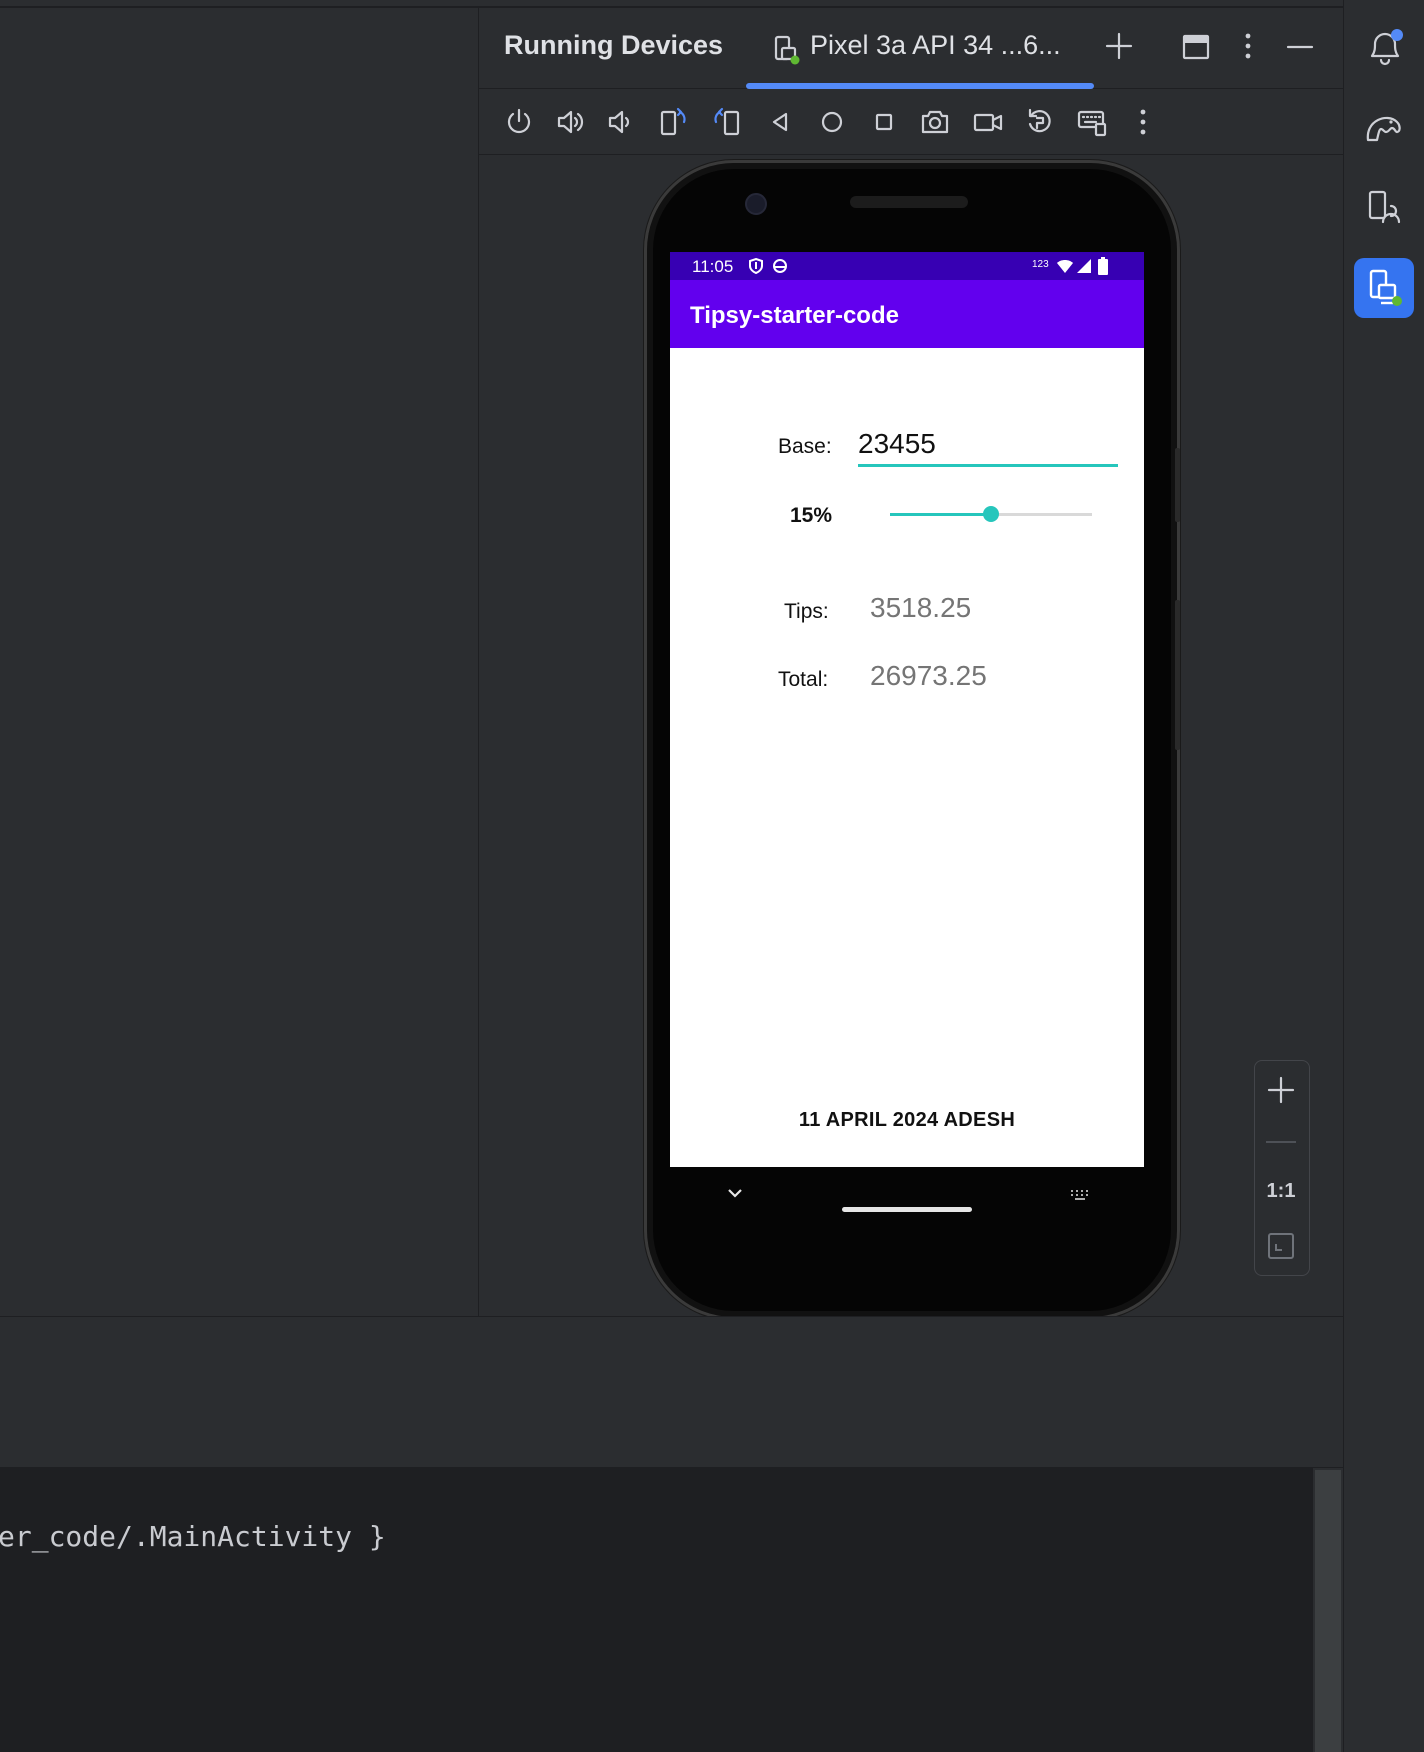 The width and height of the screenshot is (1424, 1752). What do you see at coordinates (805, 446) in the screenshot?
I see `base-label: Base:` at bounding box center [805, 446].